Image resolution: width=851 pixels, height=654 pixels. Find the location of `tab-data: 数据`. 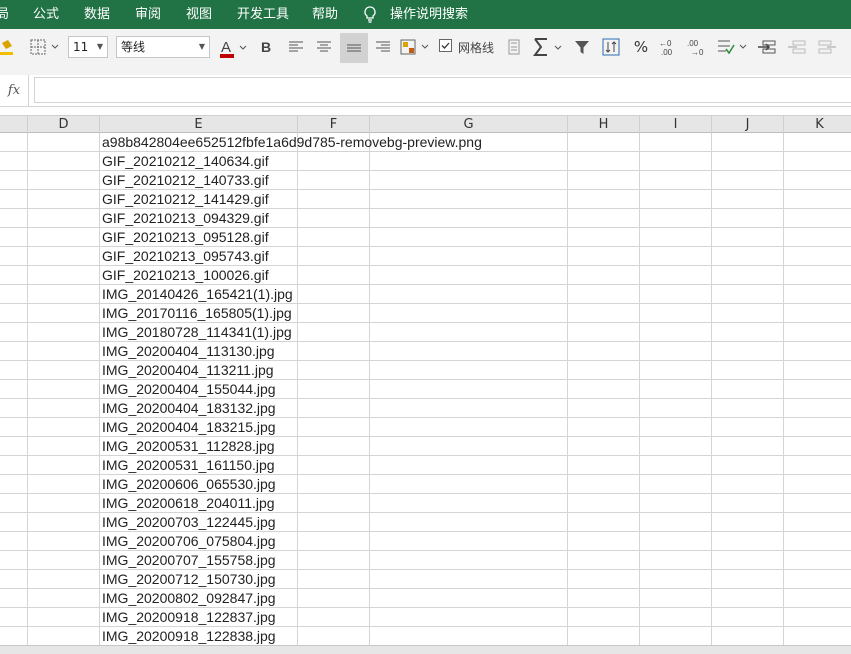

tab-data: 数据 is located at coordinates (97, 14).